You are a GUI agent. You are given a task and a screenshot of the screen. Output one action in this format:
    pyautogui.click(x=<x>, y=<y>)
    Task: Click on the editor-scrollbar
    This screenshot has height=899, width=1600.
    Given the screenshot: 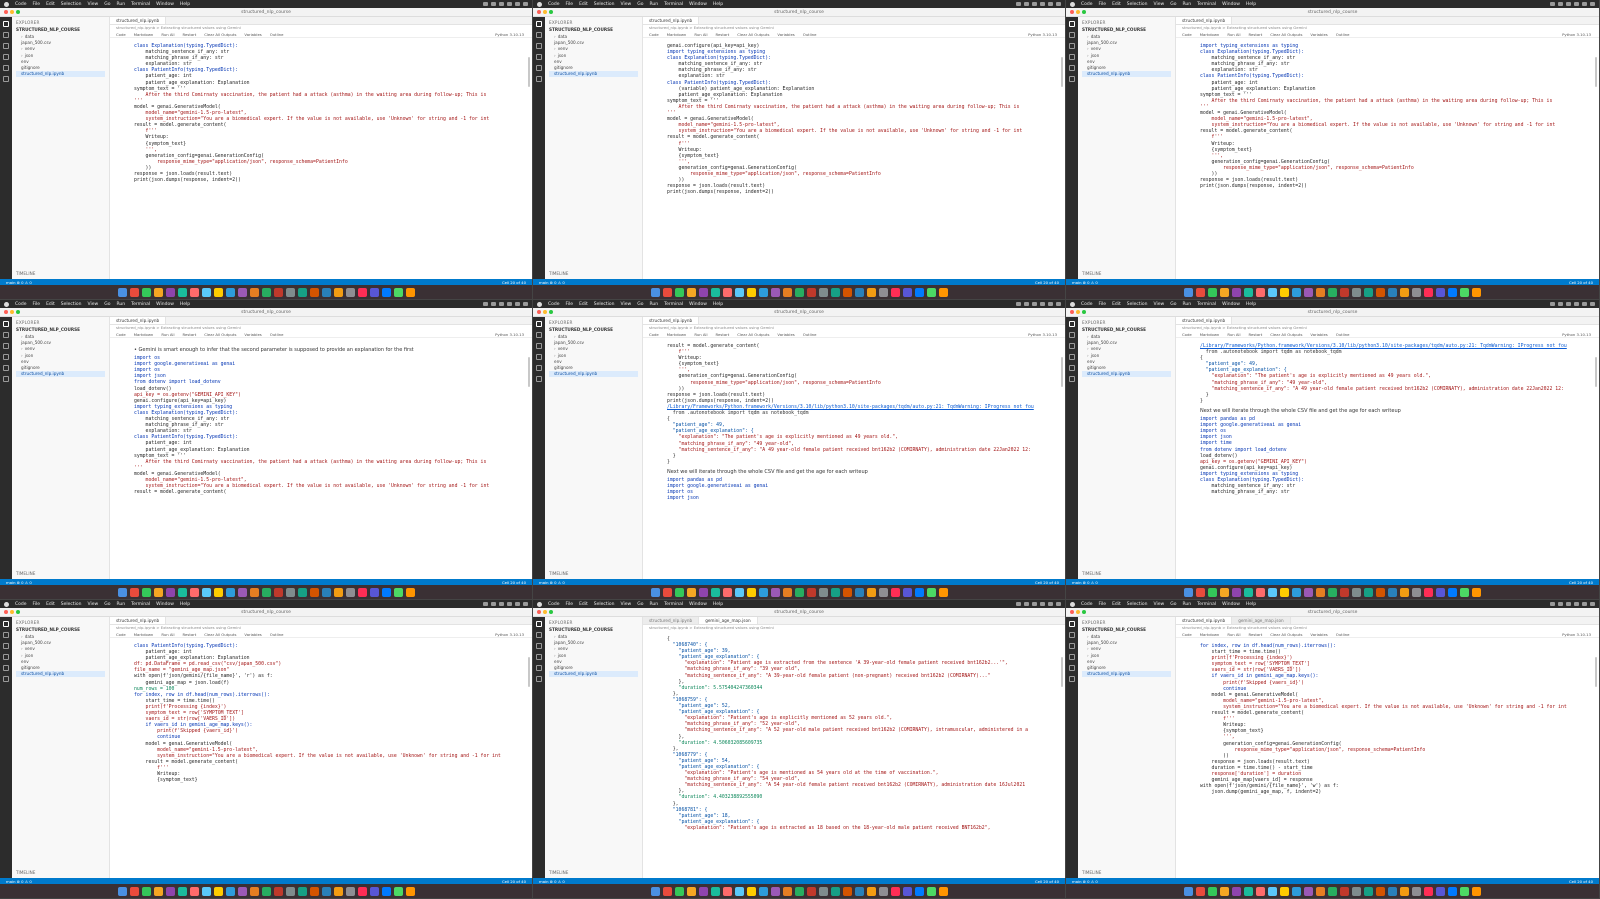 What is the action you would take?
    pyautogui.click(x=529, y=672)
    